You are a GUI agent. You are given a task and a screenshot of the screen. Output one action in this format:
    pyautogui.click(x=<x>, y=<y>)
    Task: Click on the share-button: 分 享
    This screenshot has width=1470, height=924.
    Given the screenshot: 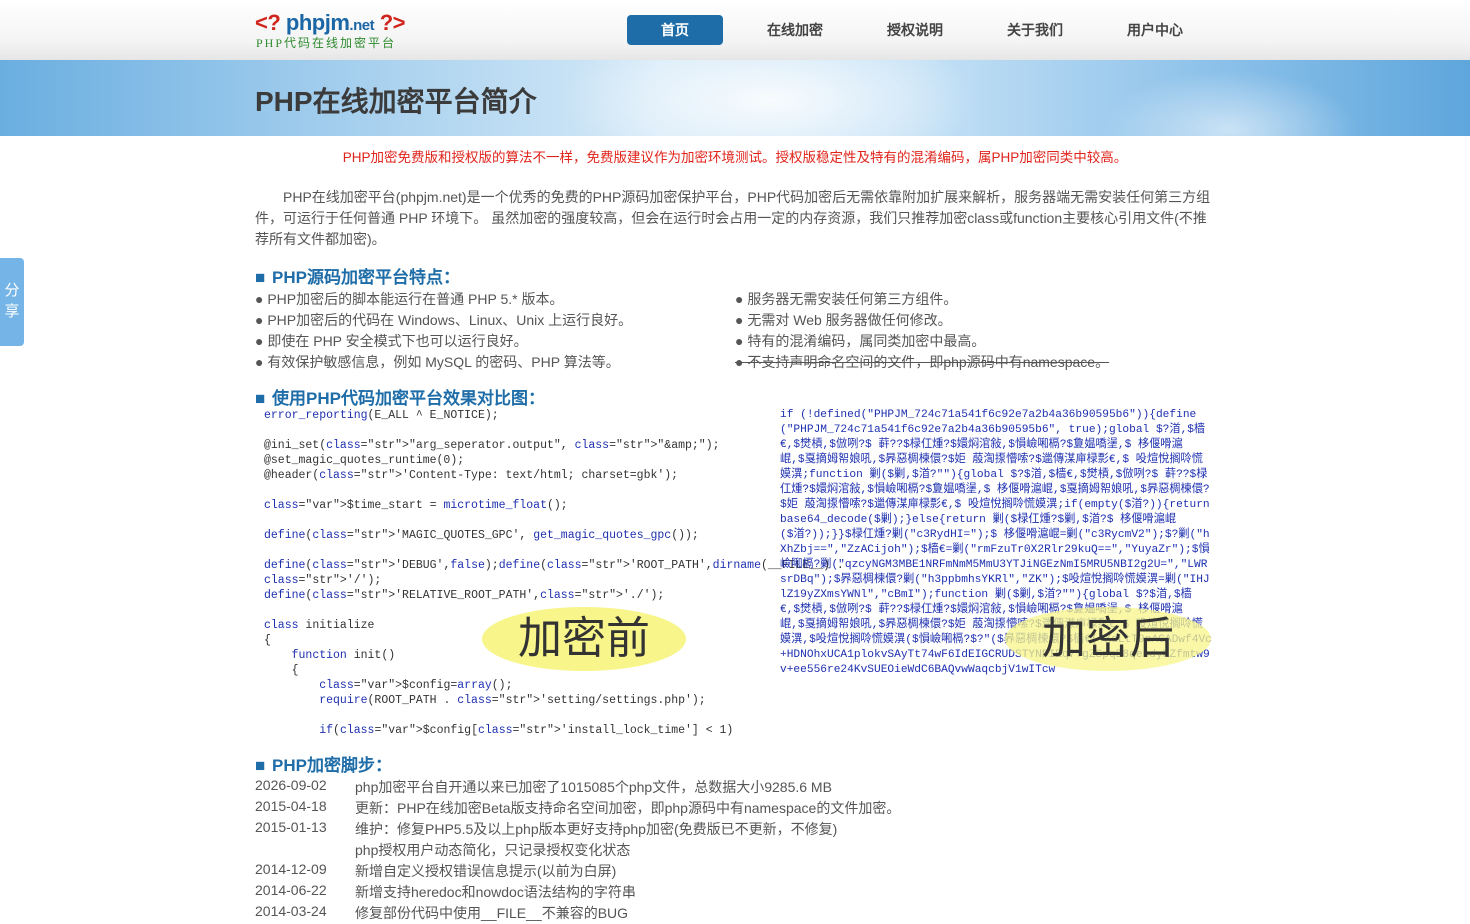 What is the action you would take?
    pyautogui.click(x=12, y=302)
    